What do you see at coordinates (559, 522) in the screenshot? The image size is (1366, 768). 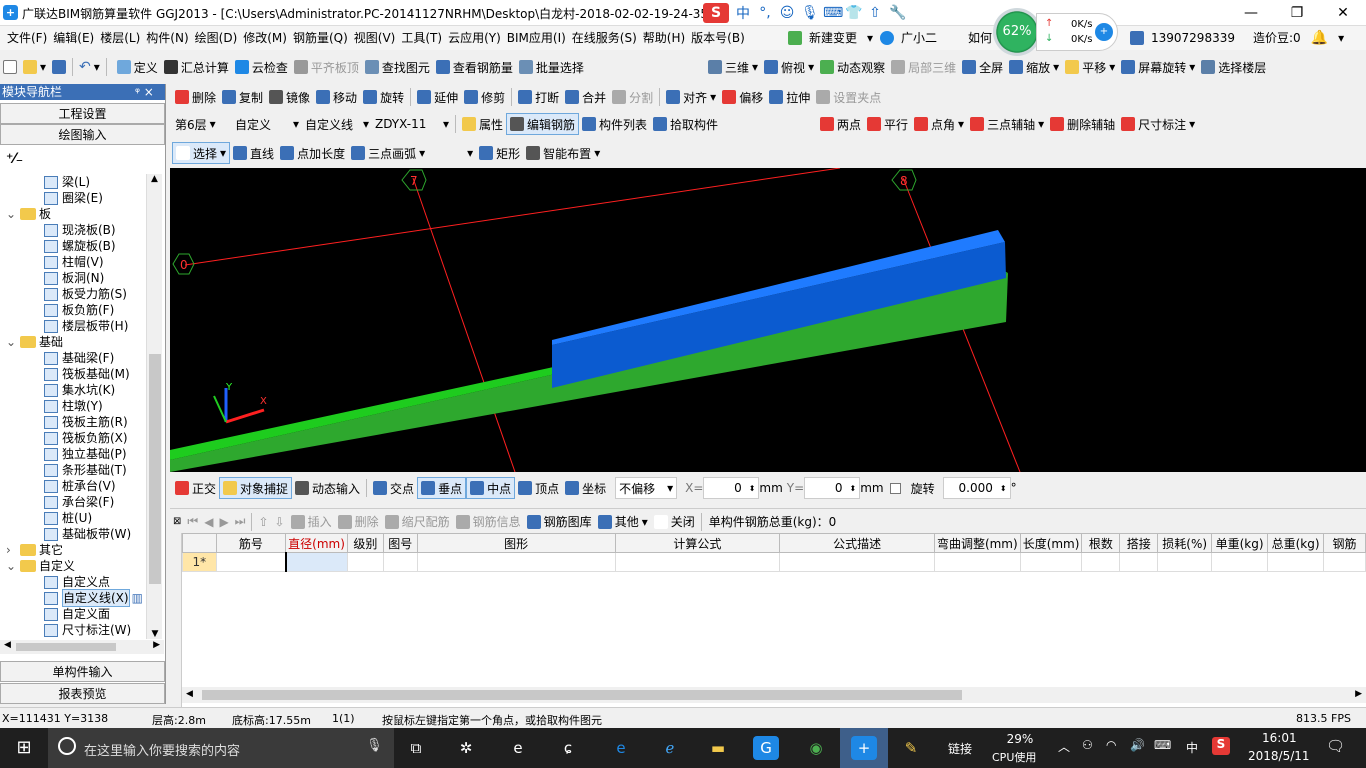 I see `rebar-button: 钢筋图库` at bounding box center [559, 522].